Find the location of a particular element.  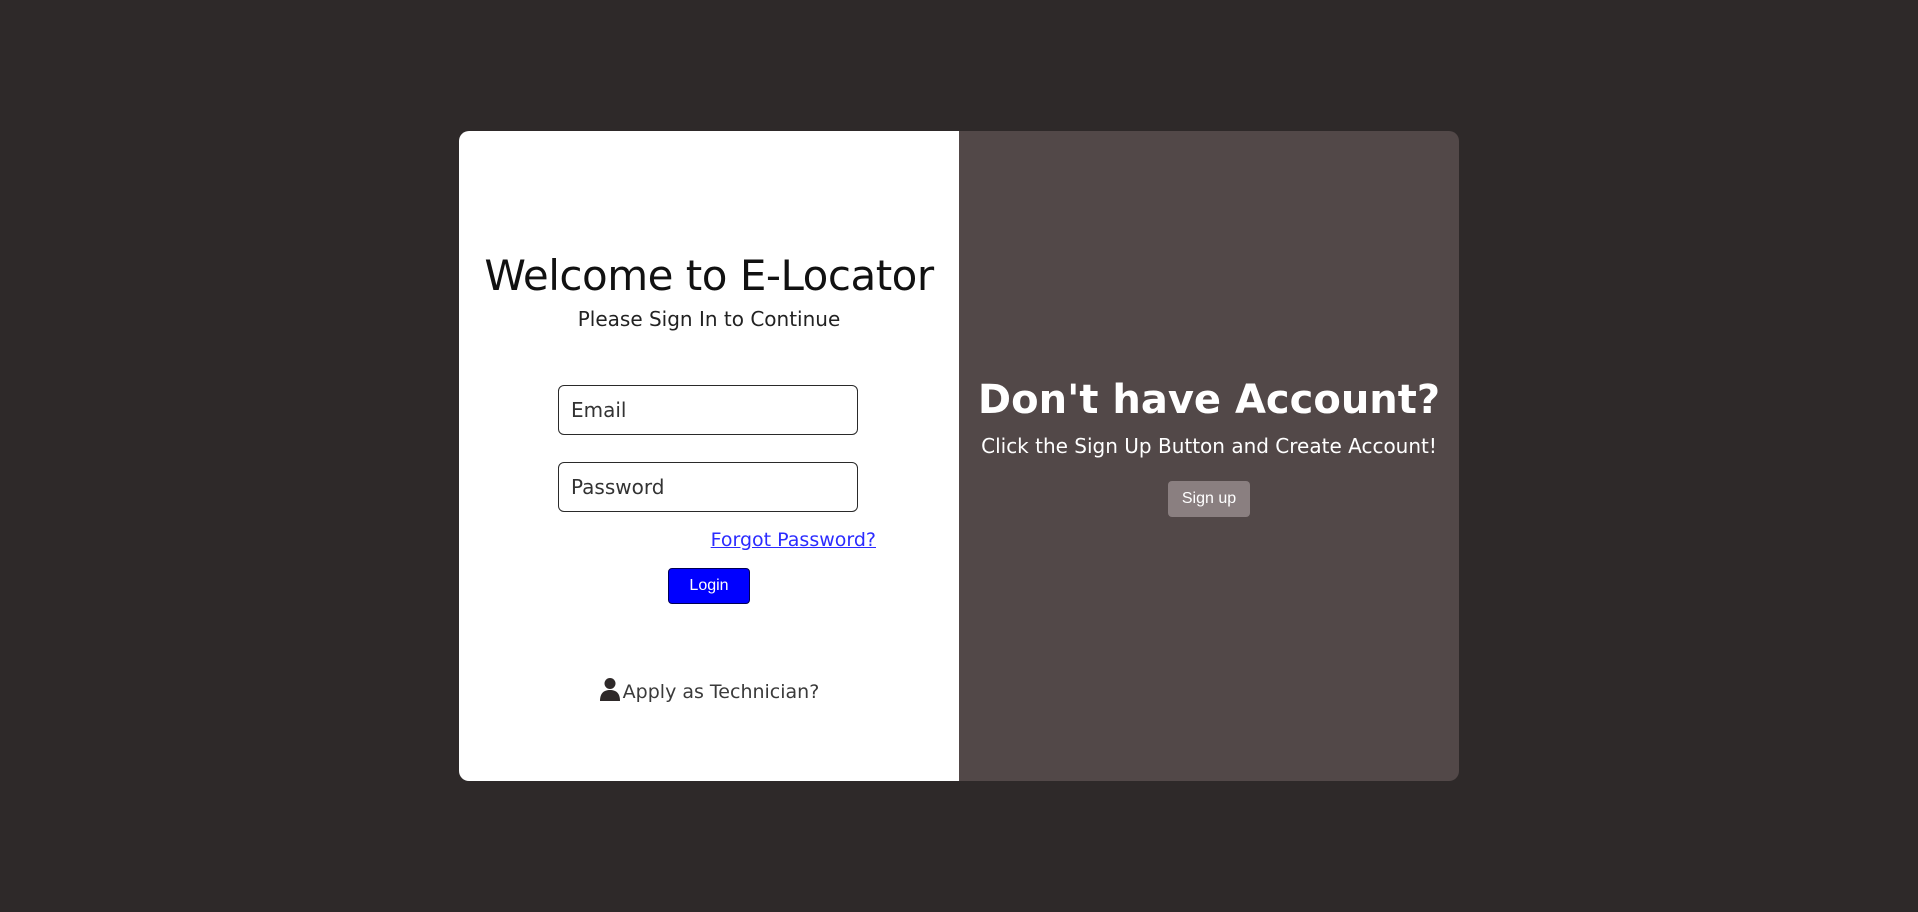

page-title: Welcome to E-Locator is located at coordinates (709, 275).